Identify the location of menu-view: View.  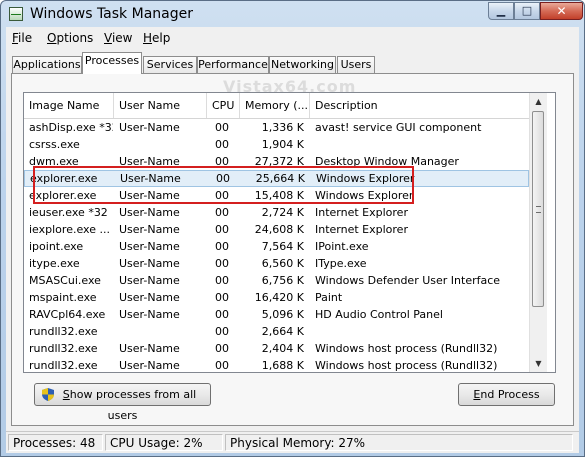
(118, 38).